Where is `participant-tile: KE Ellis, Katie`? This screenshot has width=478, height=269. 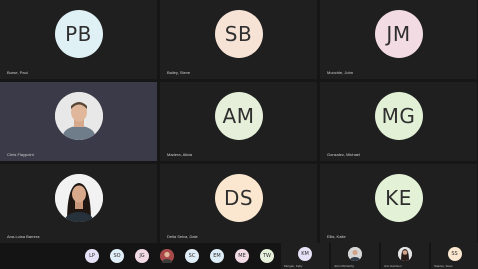 participant-tile: KE Ellis, Katie is located at coordinates (398, 203).